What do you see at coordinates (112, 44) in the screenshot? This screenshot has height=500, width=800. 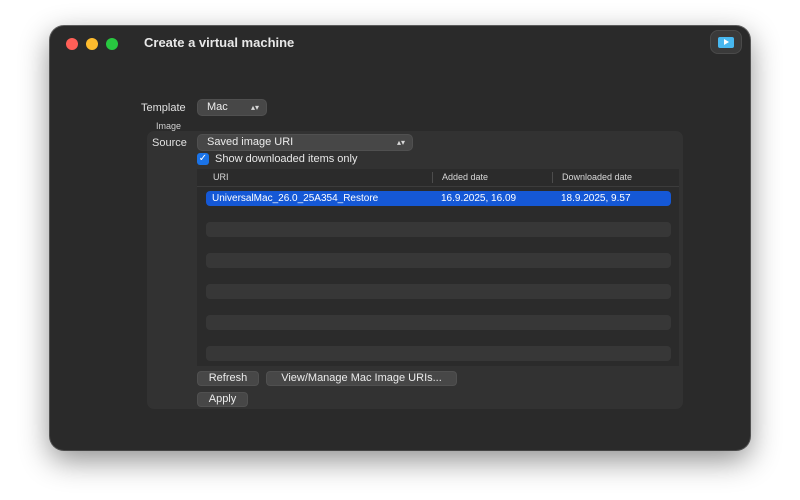 I see `zoom-window-button` at bounding box center [112, 44].